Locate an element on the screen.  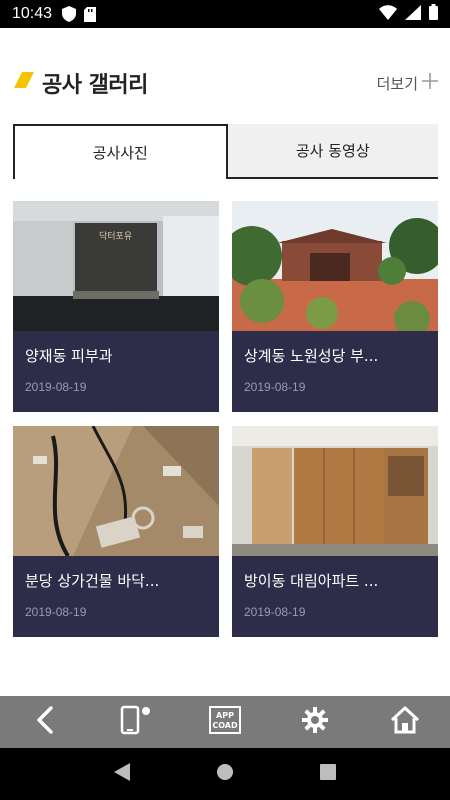
gallery-thumbnail: 닥터포유 is located at coordinates (116, 266).